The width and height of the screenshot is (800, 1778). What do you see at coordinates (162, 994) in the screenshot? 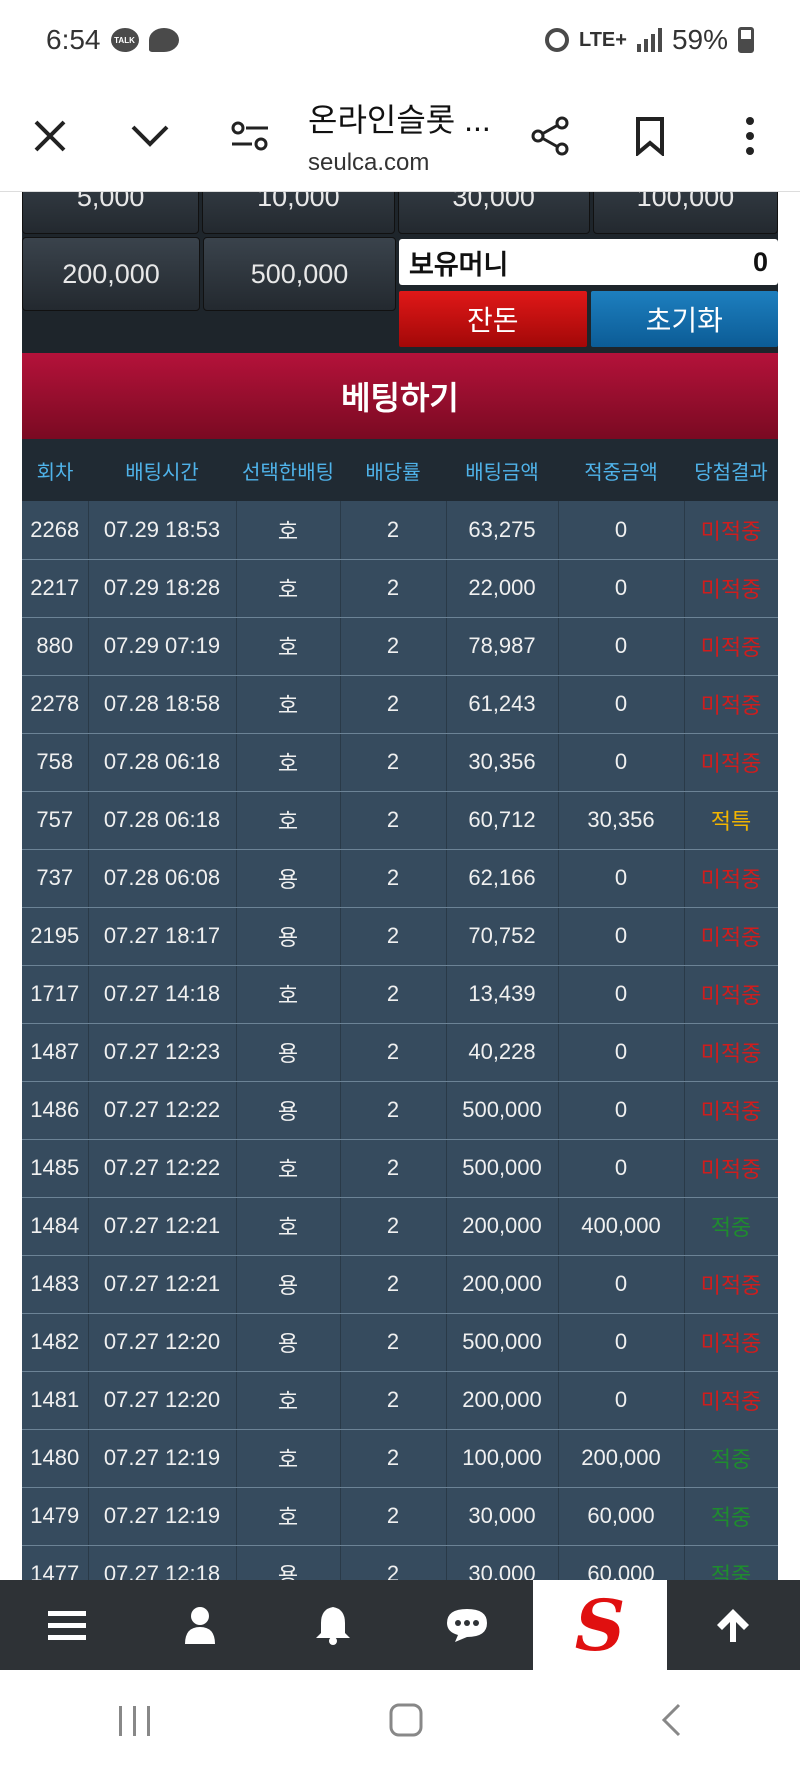
I see `bet-time-cell: 07.27 14:18` at bounding box center [162, 994].